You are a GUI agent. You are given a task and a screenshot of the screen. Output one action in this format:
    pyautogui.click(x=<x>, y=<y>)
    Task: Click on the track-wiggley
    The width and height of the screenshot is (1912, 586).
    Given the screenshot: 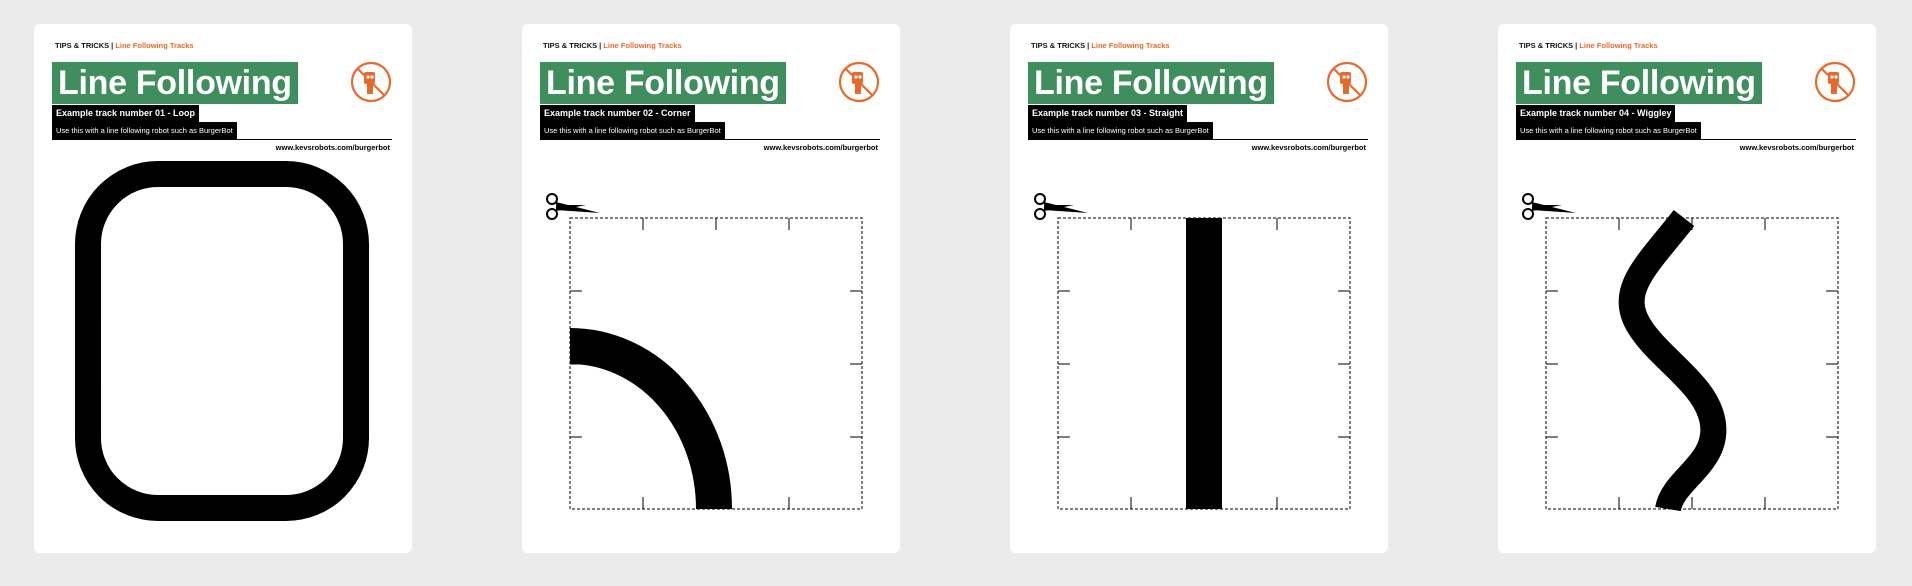 What is the action you would take?
    pyautogui.click(x=1672, y=361)
    